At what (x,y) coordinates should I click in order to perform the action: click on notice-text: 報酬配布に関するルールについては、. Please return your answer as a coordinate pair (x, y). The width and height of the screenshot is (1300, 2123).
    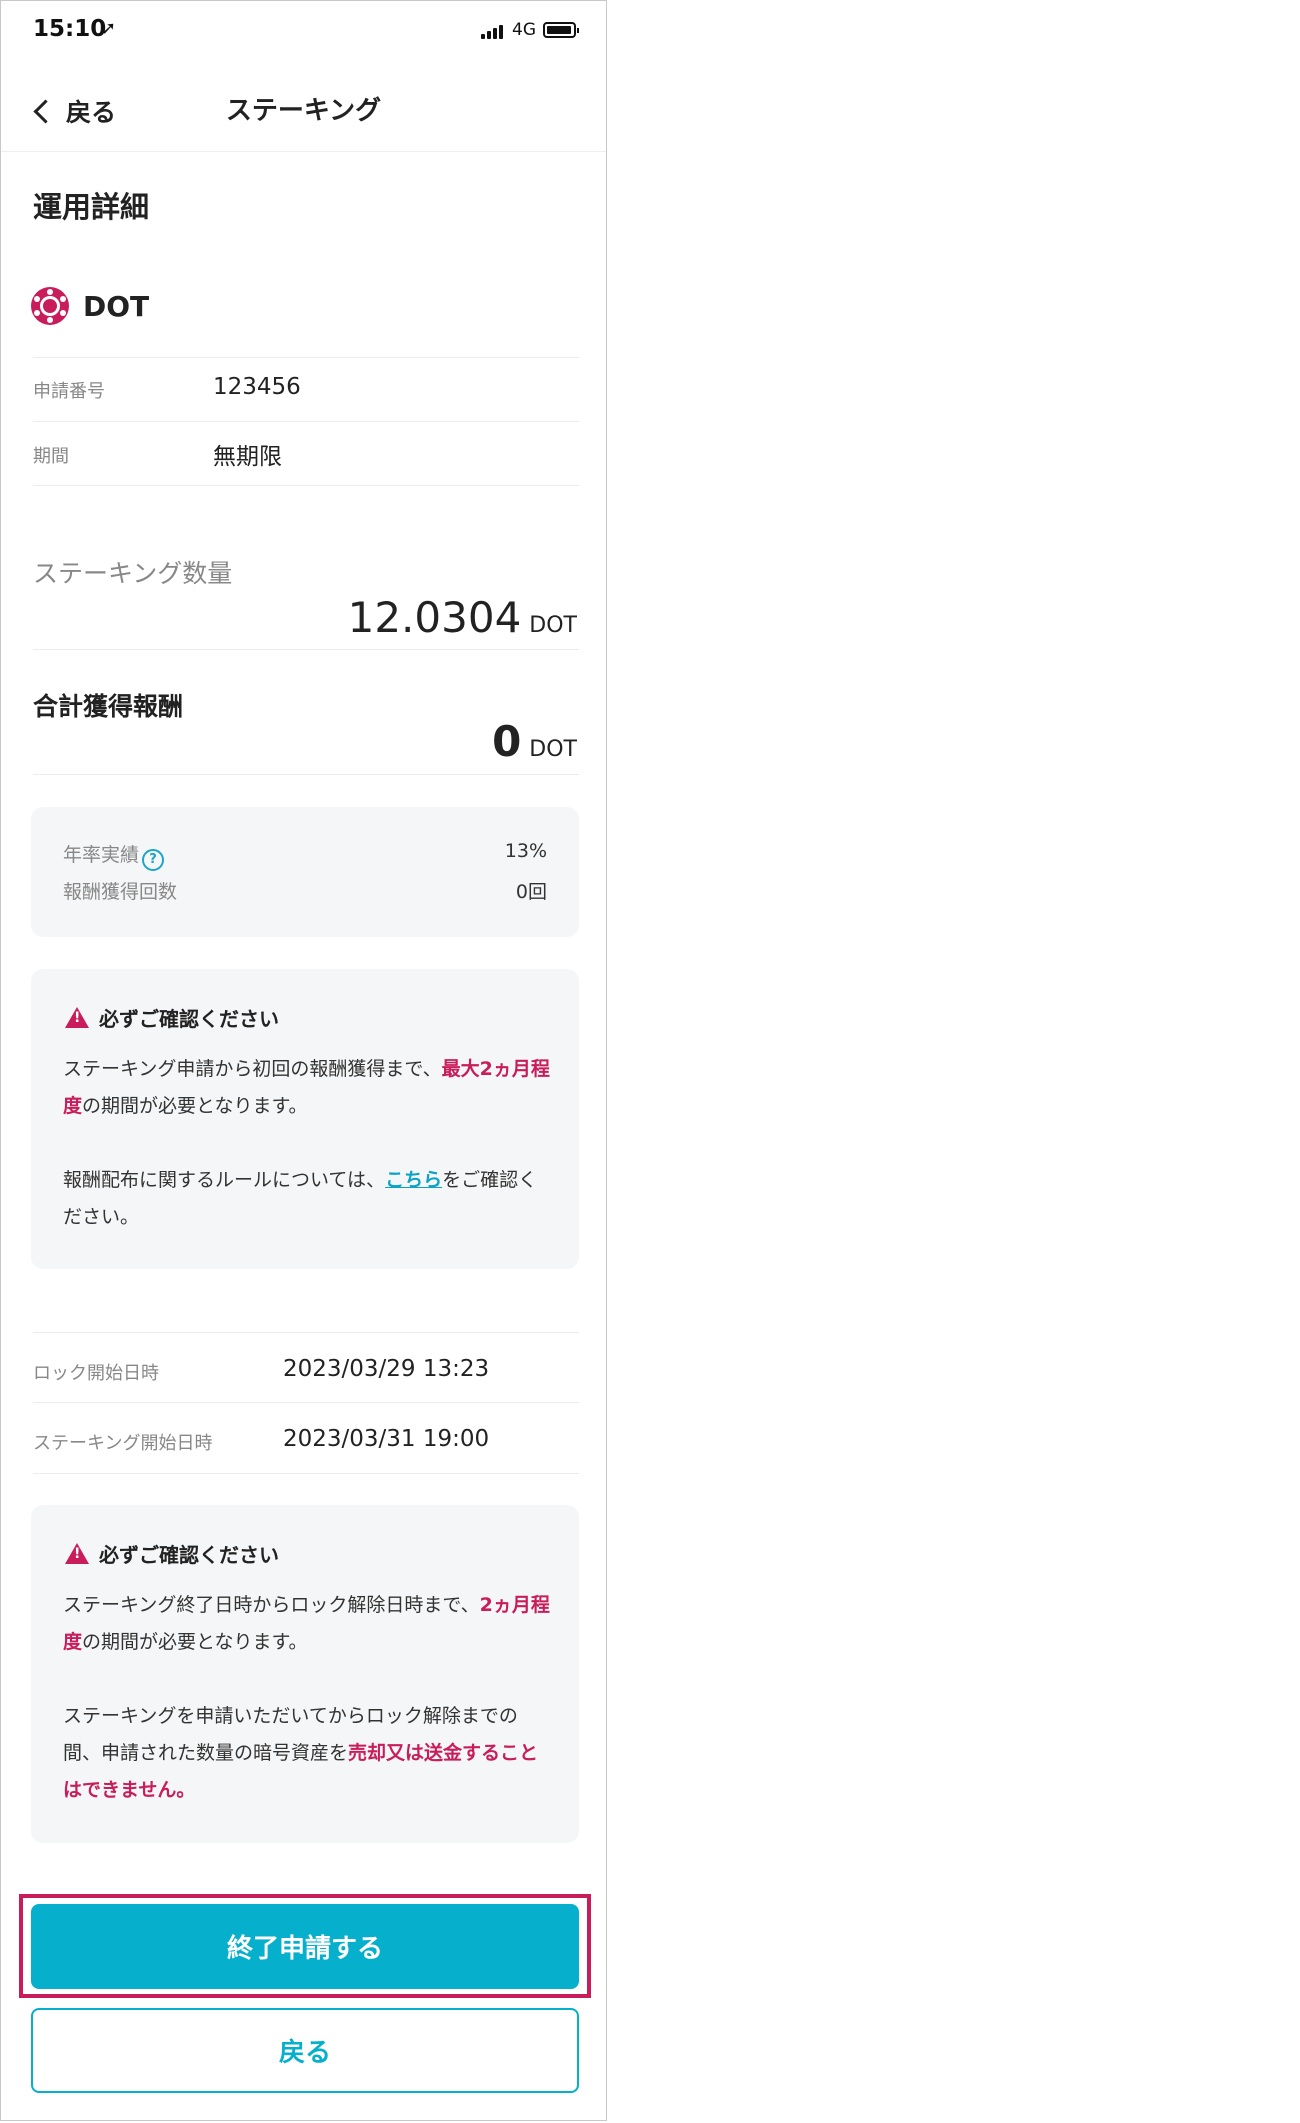
    Looking at the image, I should click on (224, 1180).